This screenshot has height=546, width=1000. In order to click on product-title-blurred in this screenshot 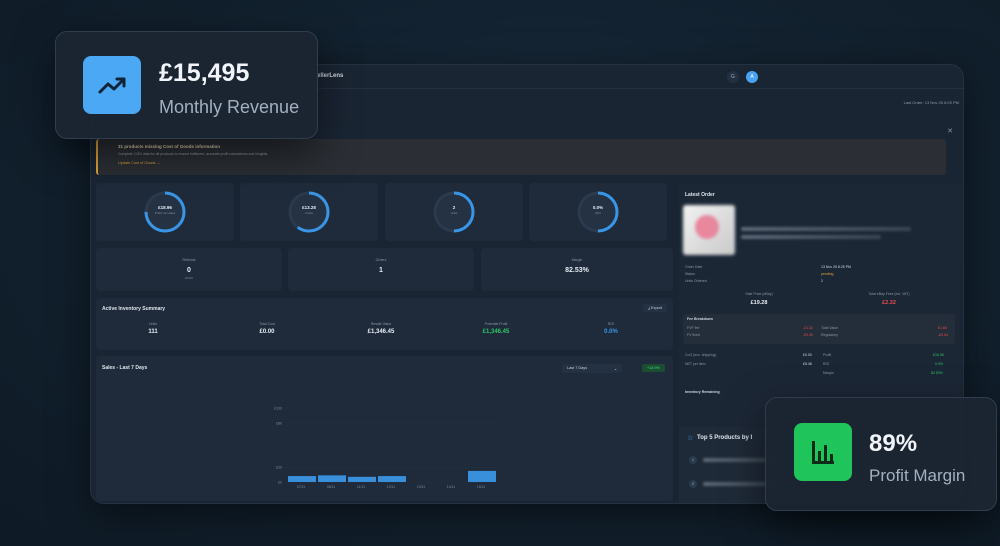, I will do `click(826, 229)`.